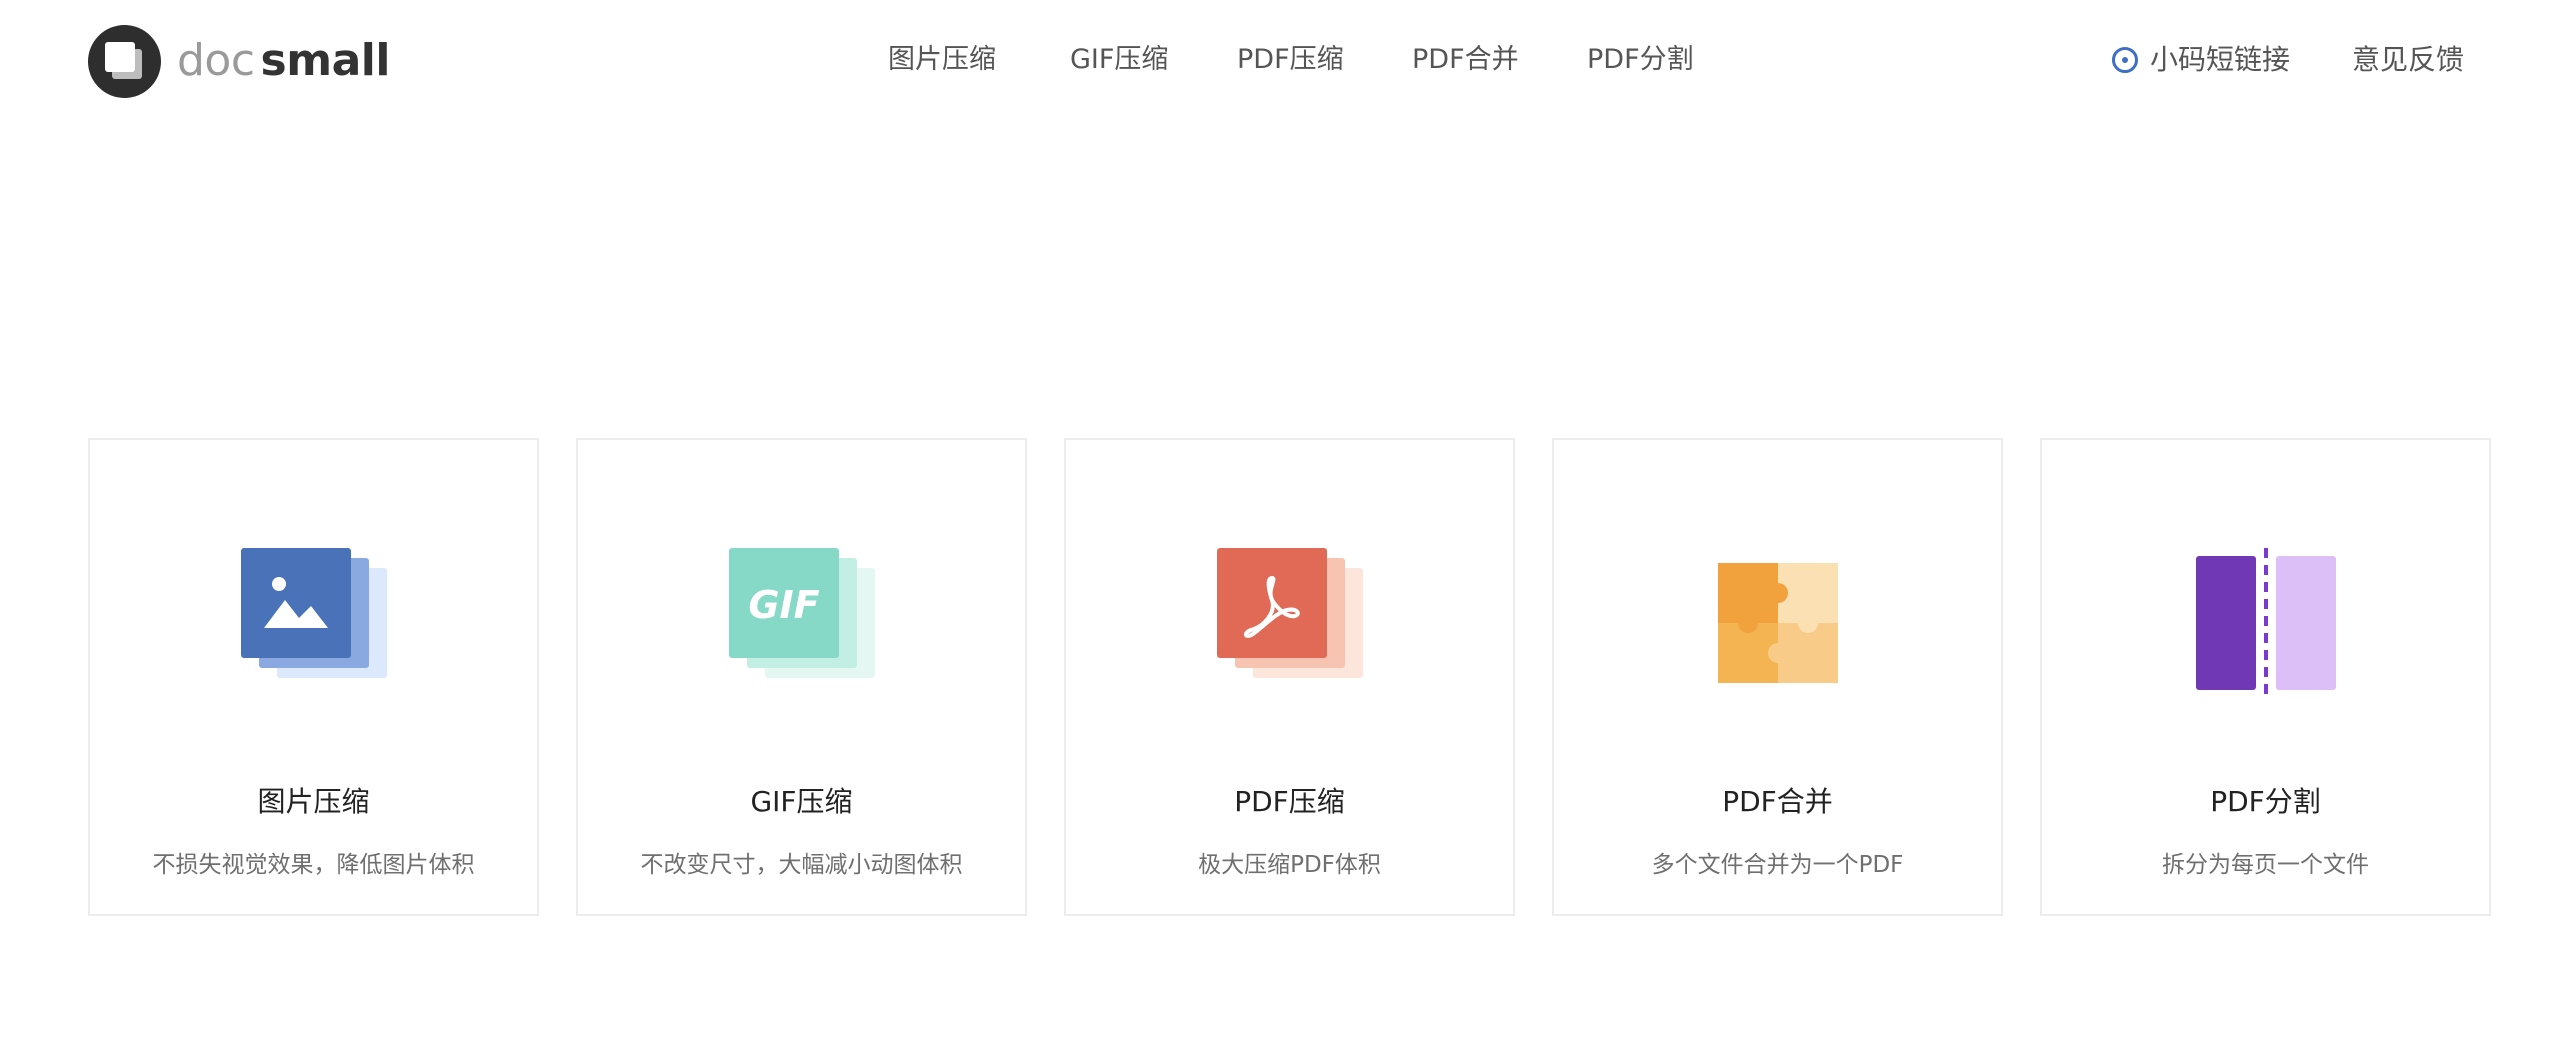 This screenshot has width=2572, height=1048. What do you see at coordinates (1465, 60) in the screenshot?
I see `nav-pdf-merge: PDF合并` at bounding box center [1465, 60].